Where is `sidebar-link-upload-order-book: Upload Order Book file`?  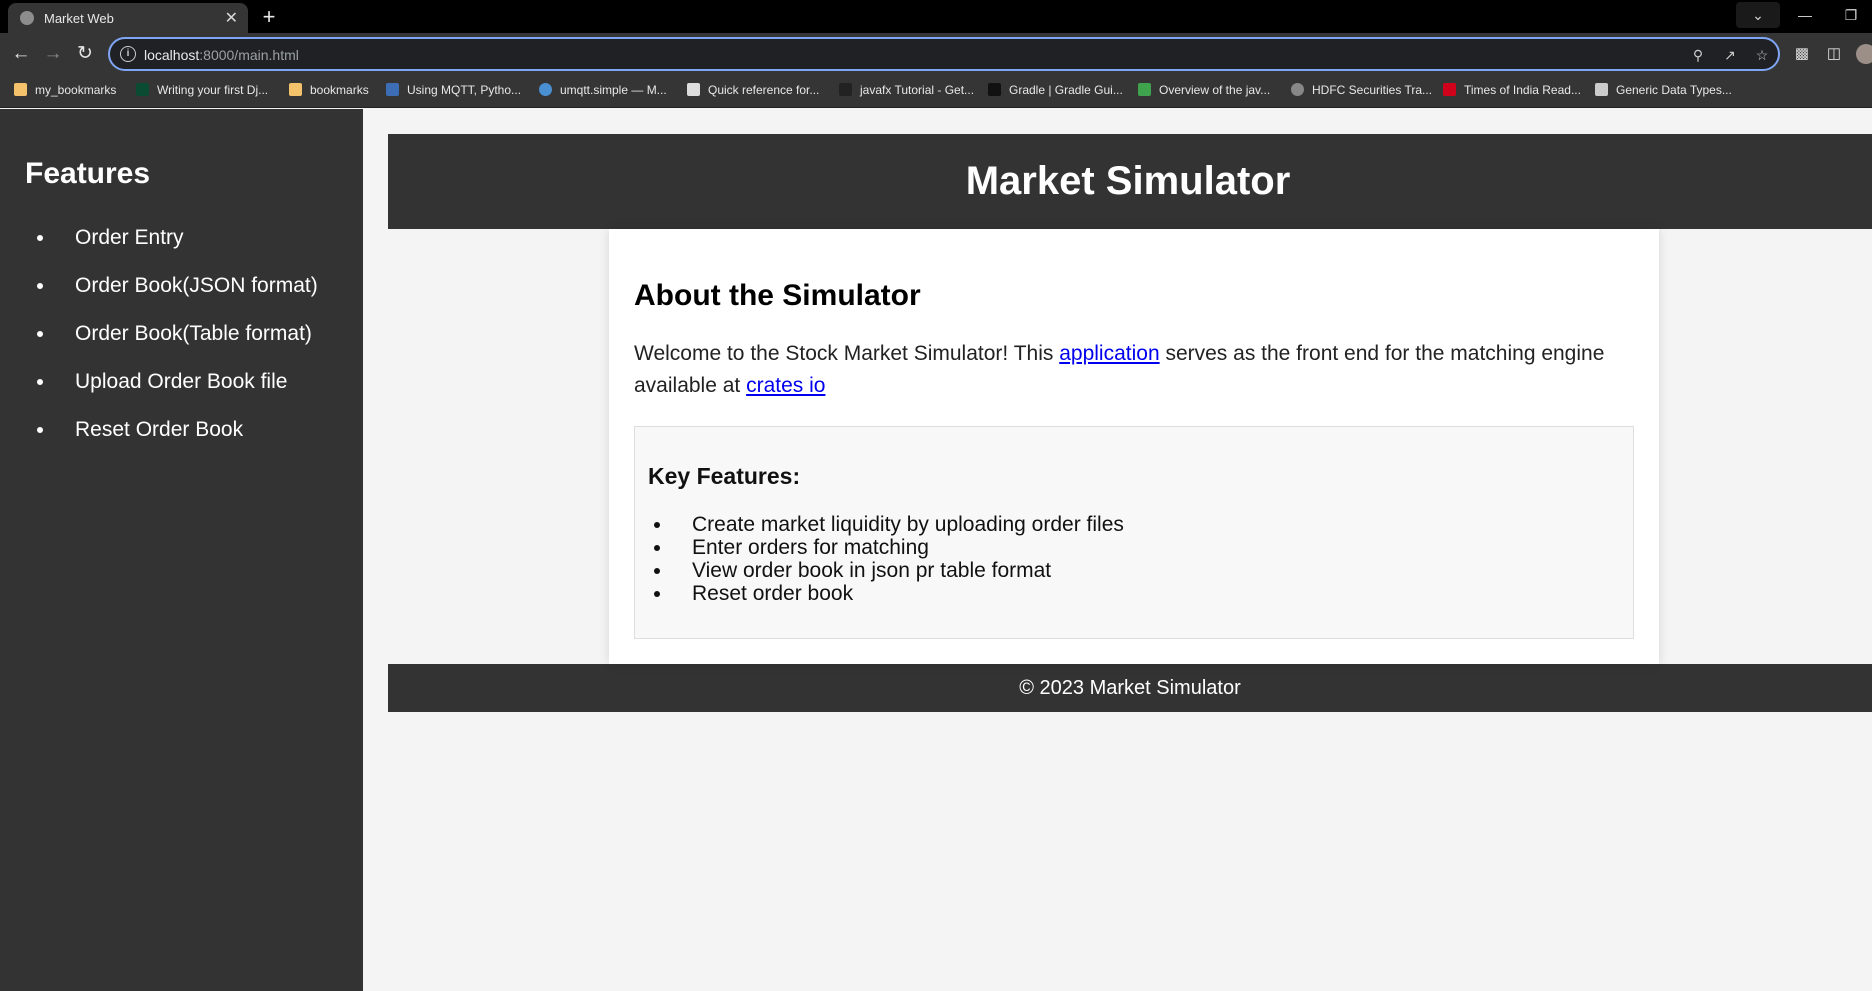 sidebar-link-upload-order-book: Upload Order Book file is located at coordinates (181, 381).